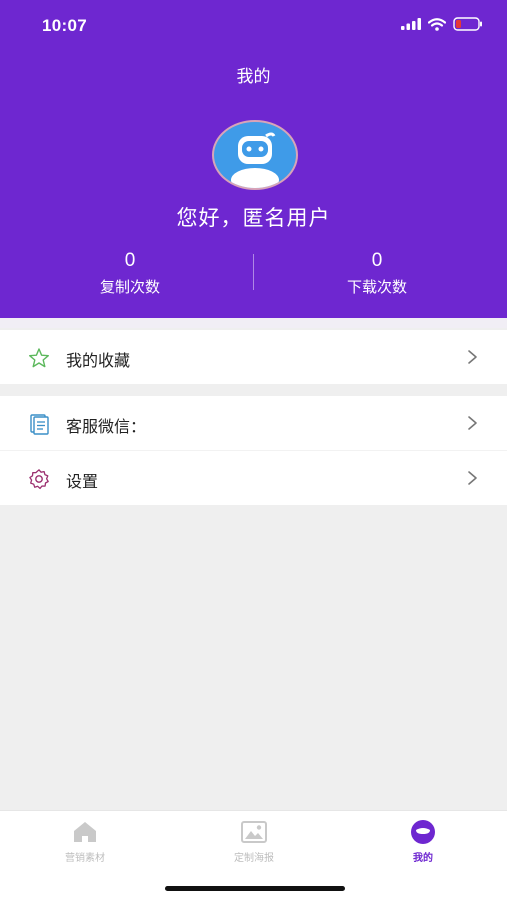 Image resolution: width=507 pixels, height=901 pixels. I want to click on status-bar: 10:07, so click(253, 27).